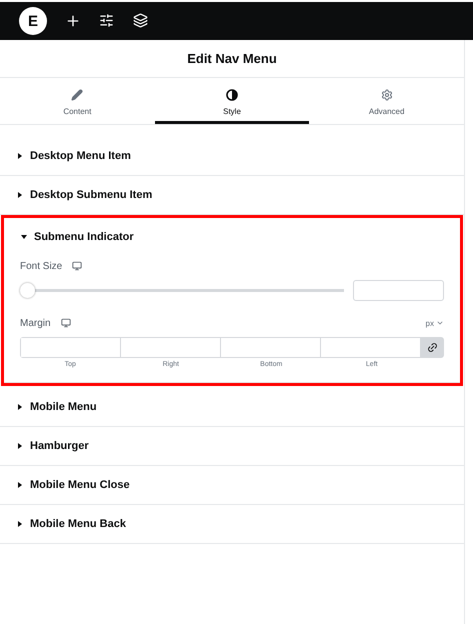  Describe the element at coordinates (232, 156) in the screenshot. I see `section-header: Desktop Menu Item` at that location.